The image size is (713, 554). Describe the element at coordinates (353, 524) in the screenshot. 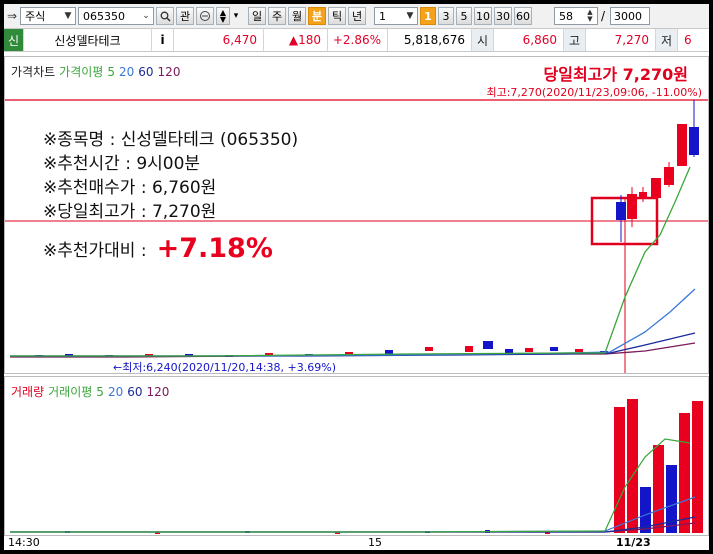

I see `vol-ma60-line` at that location.